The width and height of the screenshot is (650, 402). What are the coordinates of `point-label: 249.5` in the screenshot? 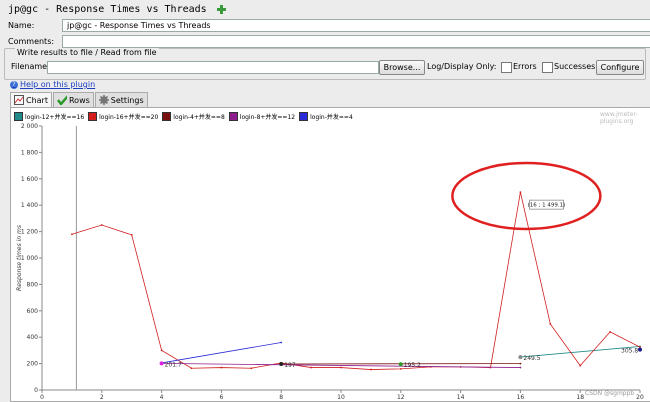 It's located at (531, 358).